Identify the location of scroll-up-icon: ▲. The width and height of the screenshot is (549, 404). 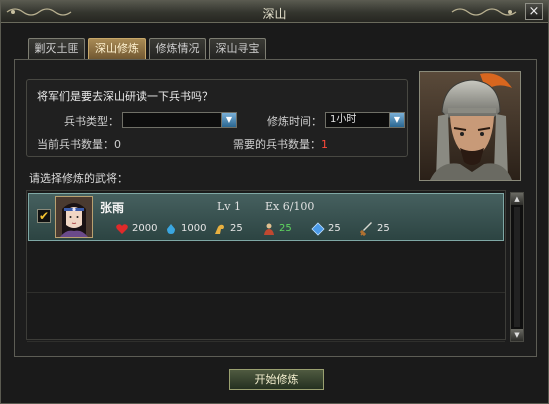
(517, 199).